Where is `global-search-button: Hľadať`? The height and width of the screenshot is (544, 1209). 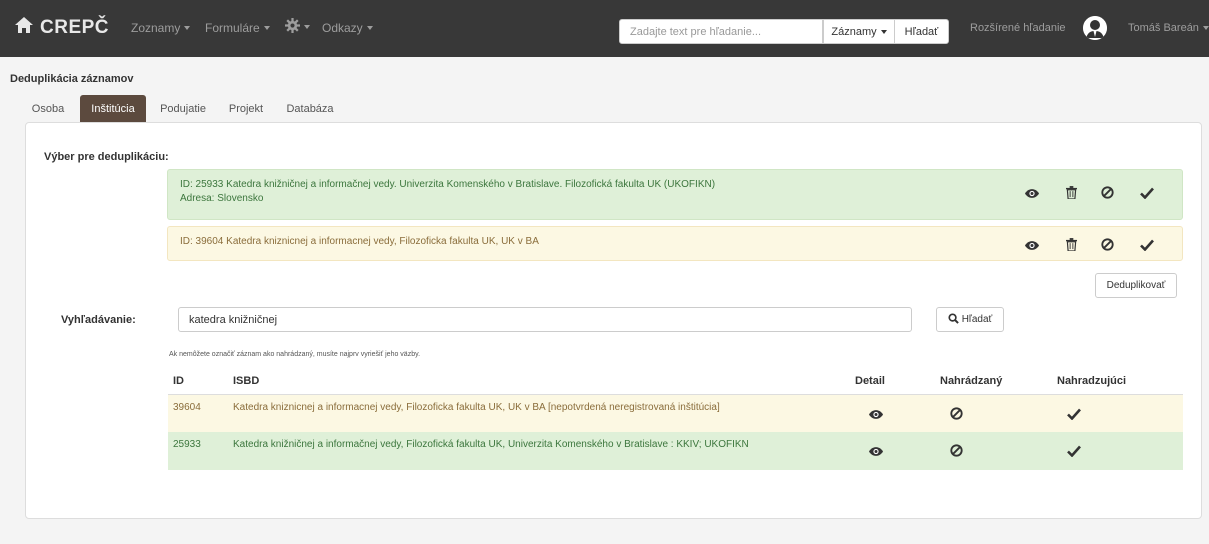
global-search-button: Hľadať is located at coordinates (921, 31).